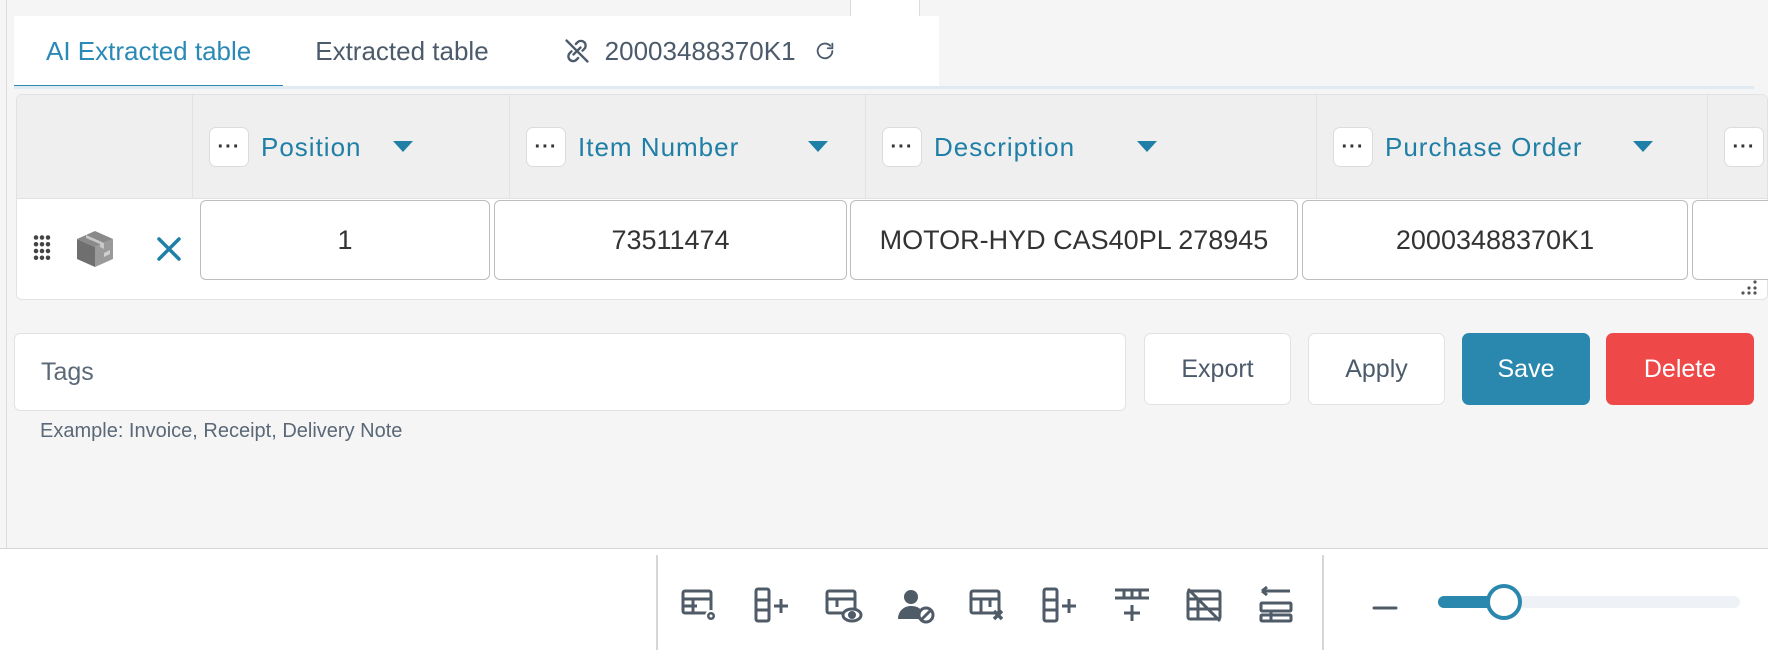 This screenshot has width=1768, height=650. I want to click on align-rows-icon, so click(1276, 605).